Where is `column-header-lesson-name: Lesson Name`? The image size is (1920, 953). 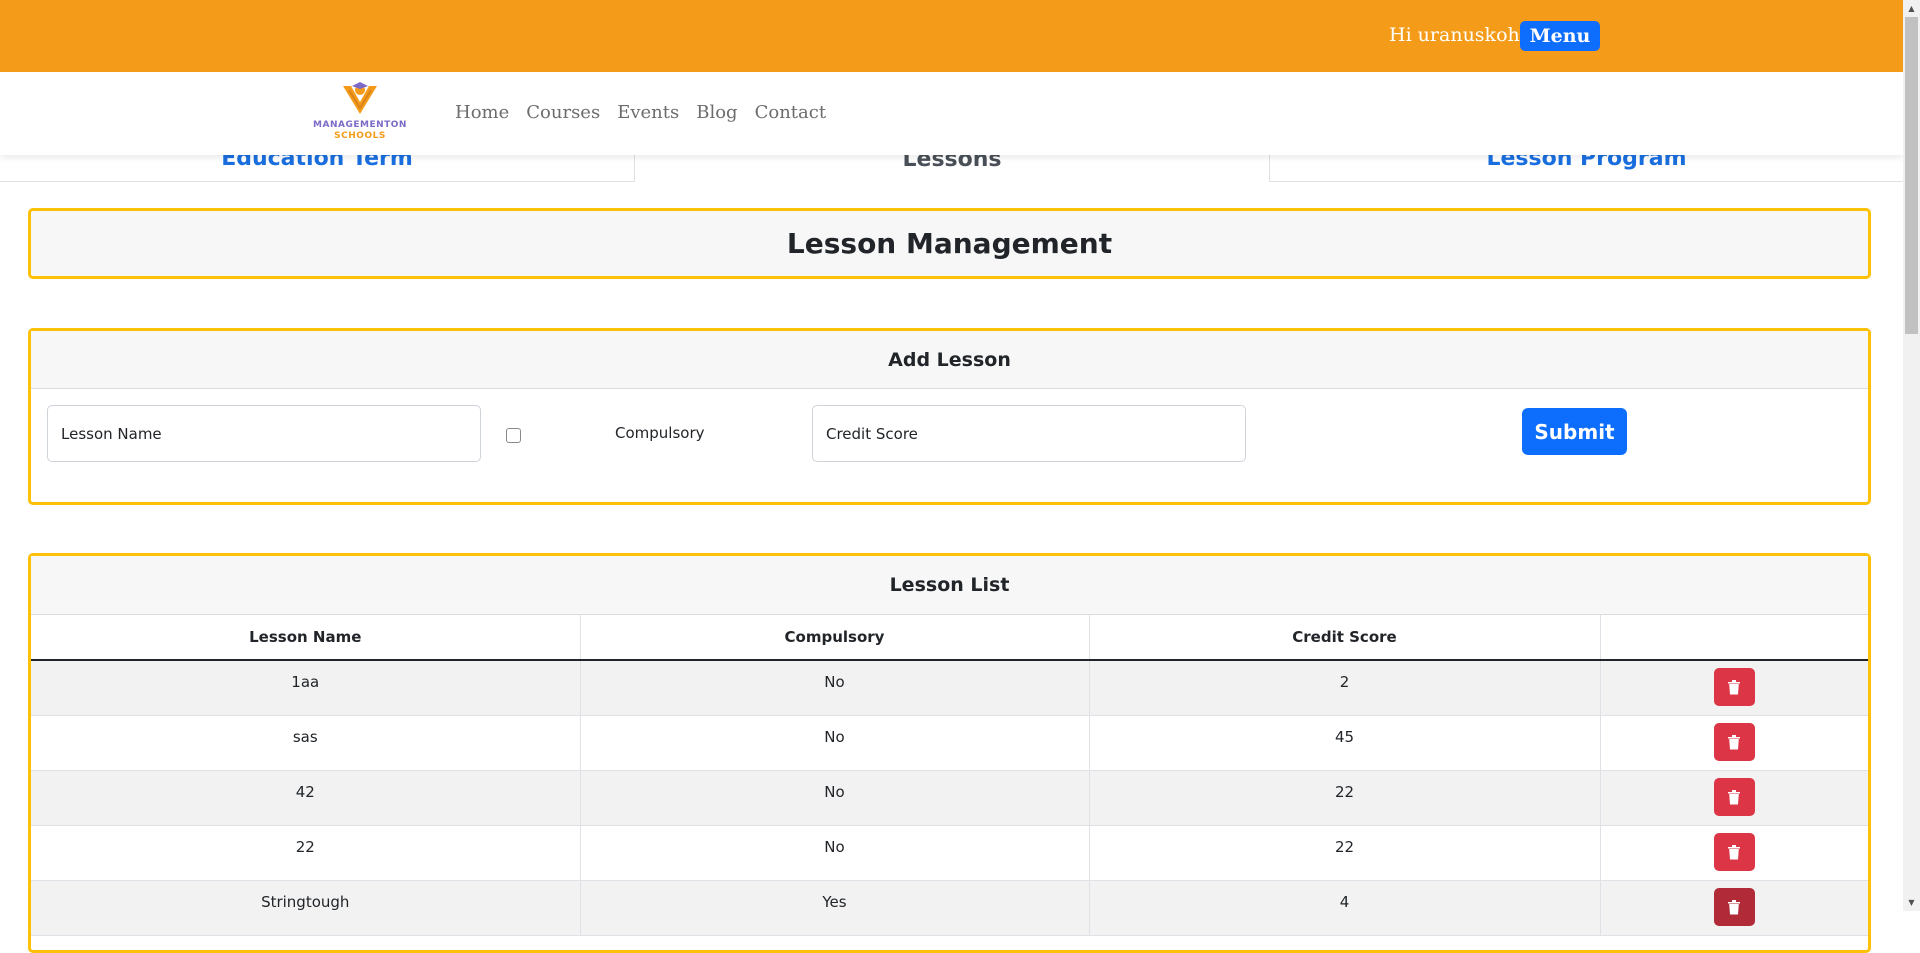 column-header-lesson-name: Lesson Name is located at coordinates (306, 638).